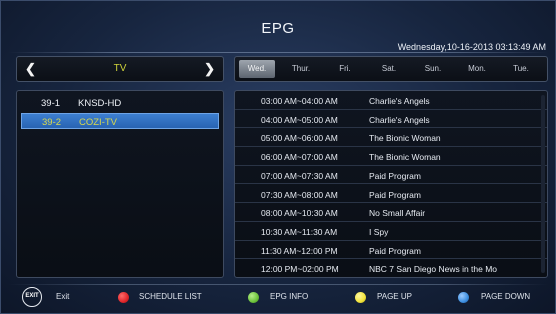 The height and width of the screenshot is (314, 556). Describe the element at coordinates (100, 103) in the screenshot. I see `channel-name: KNSD-HD` at that location.